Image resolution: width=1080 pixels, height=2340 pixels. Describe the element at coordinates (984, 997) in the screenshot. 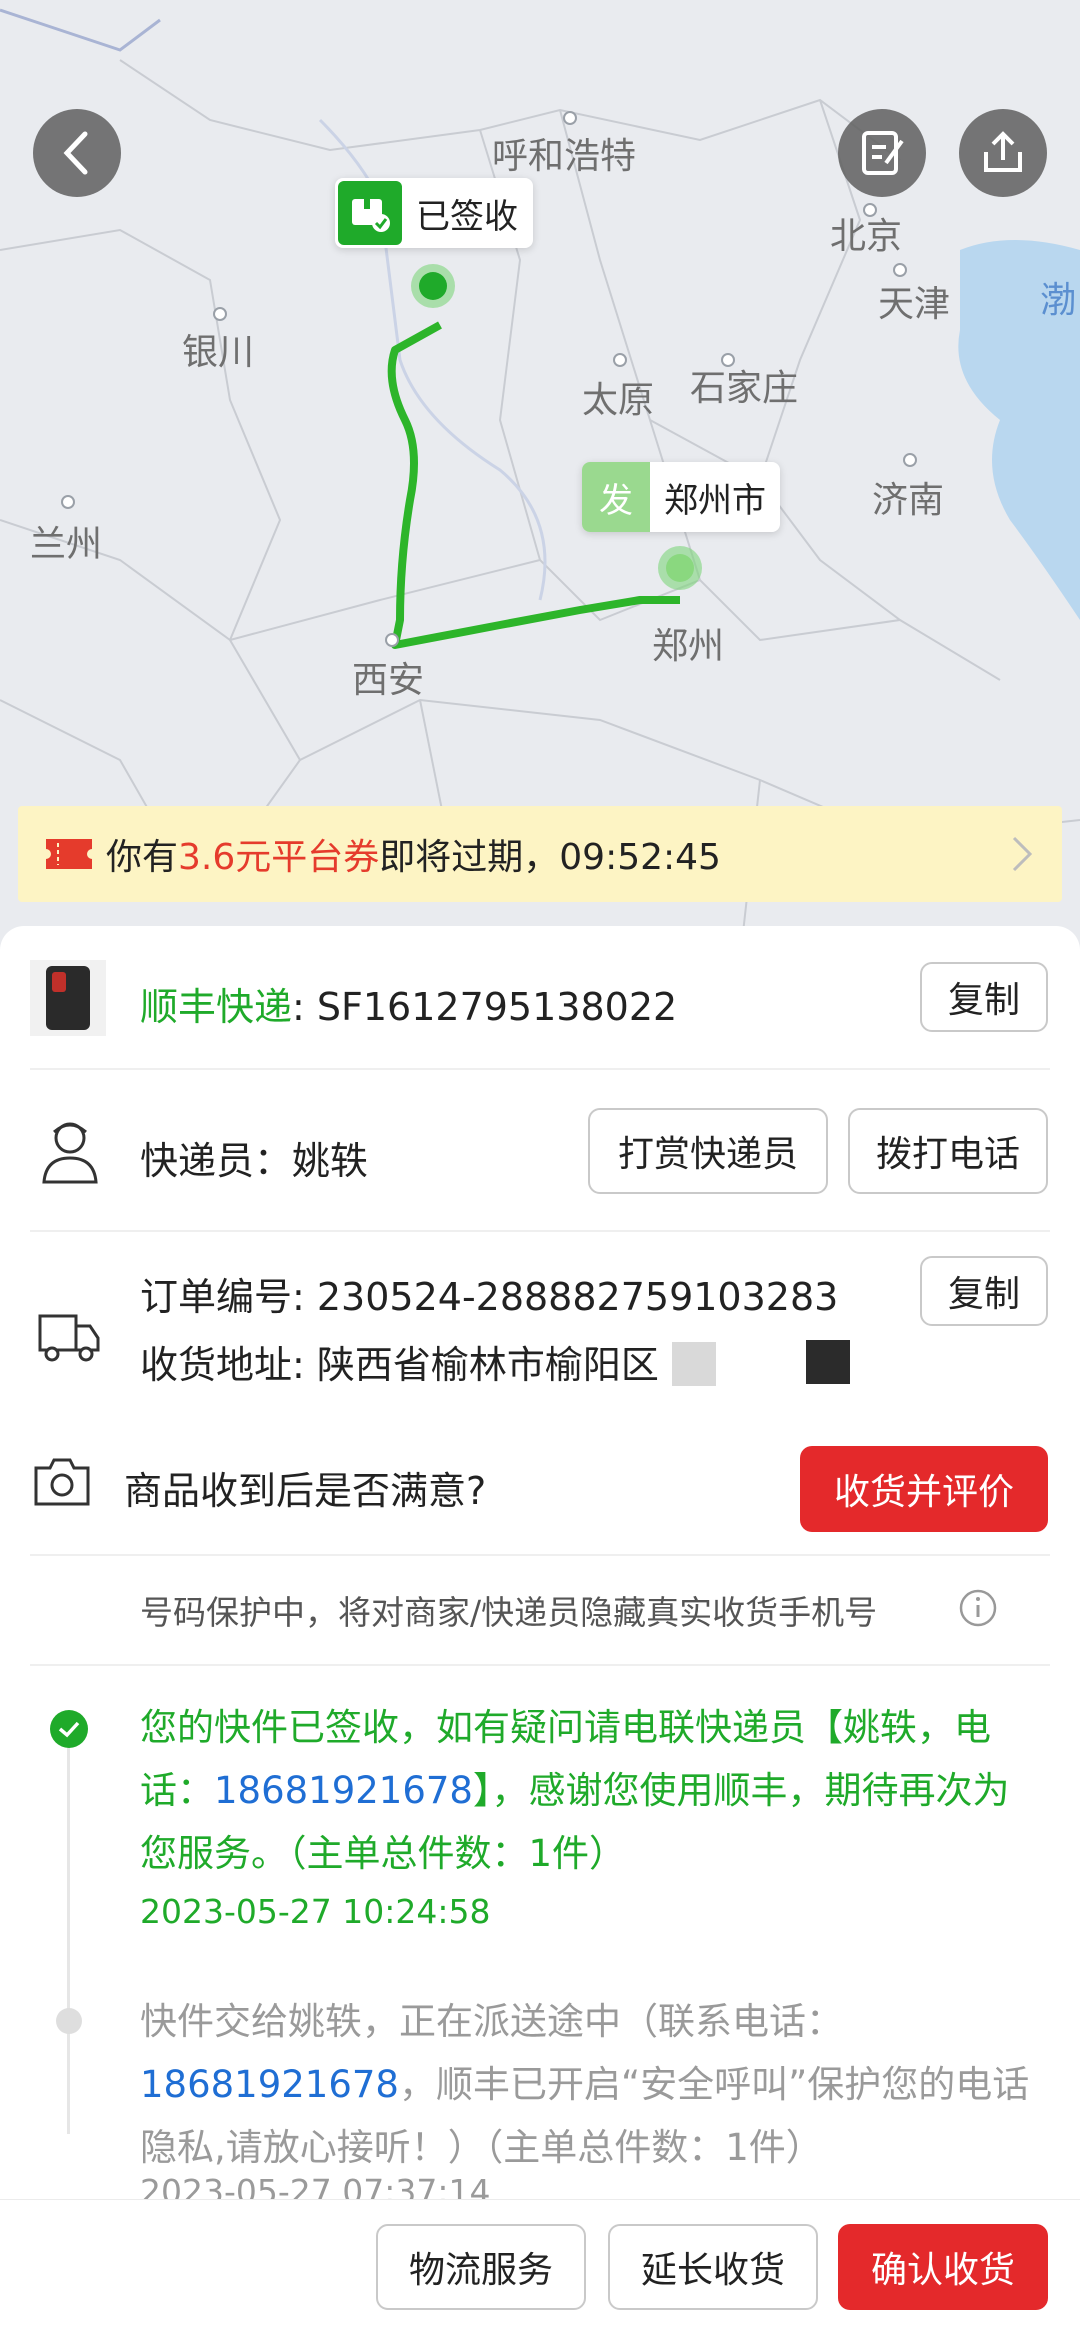

I see `copy-tracking-button: 复制` at that location.